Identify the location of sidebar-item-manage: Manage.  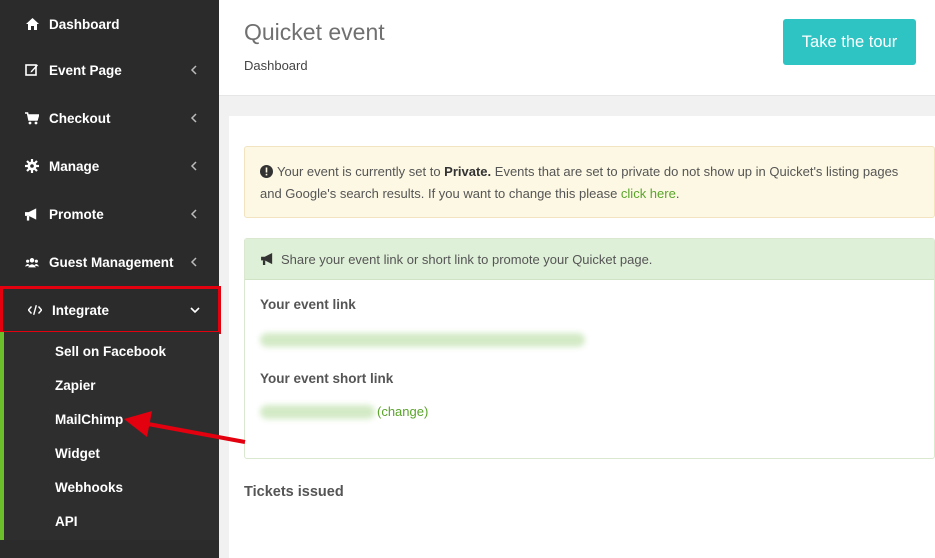
(109, 166).